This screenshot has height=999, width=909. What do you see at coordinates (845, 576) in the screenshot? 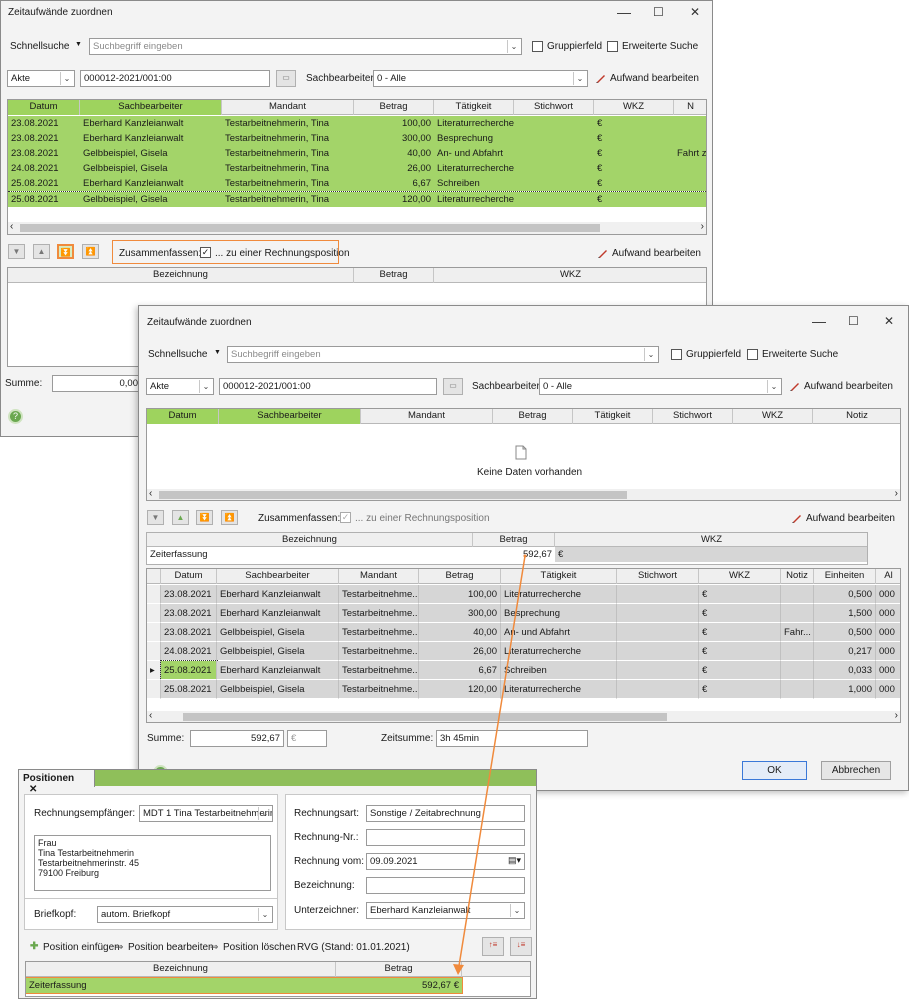
I see `col-einheiten: Einheiten` at bounding box center [845, 576].